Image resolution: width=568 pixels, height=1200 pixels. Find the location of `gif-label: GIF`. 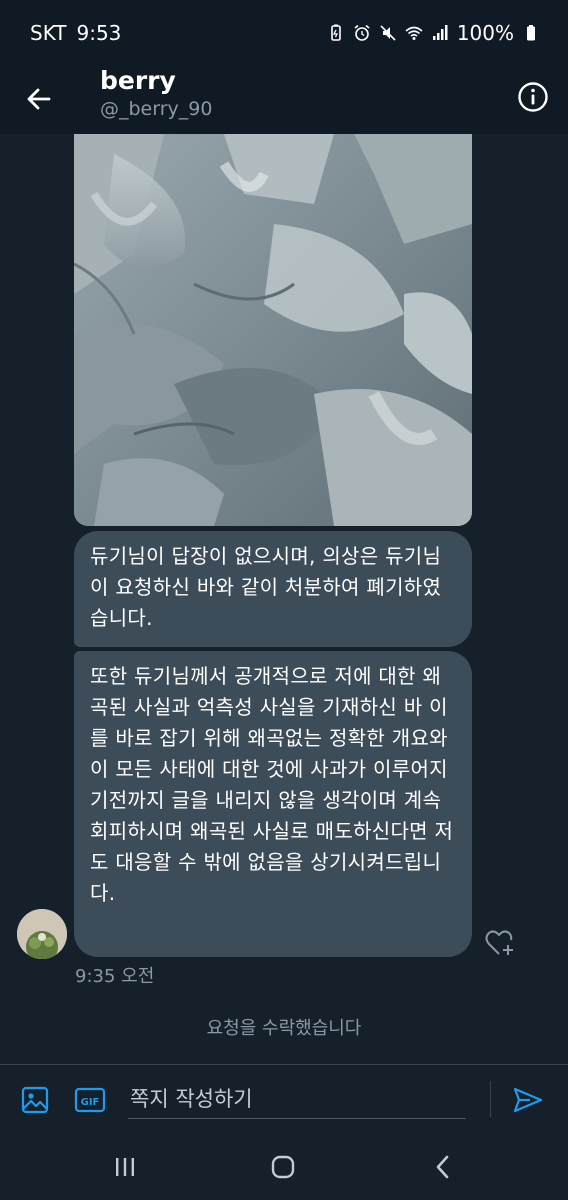

gif-label: GIF is located at coordinates (90, 1102).